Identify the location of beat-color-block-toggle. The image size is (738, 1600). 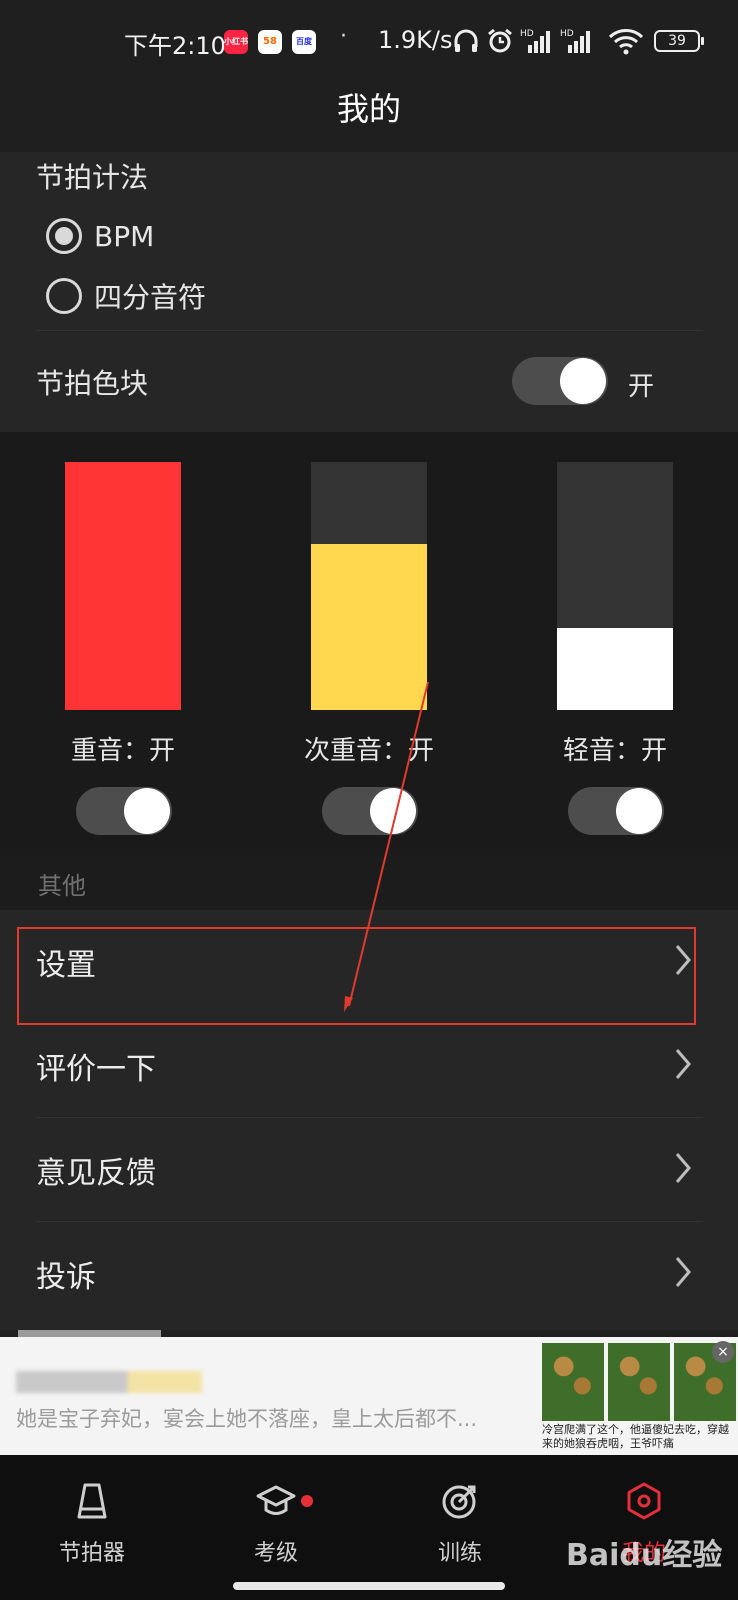
(560, 381).